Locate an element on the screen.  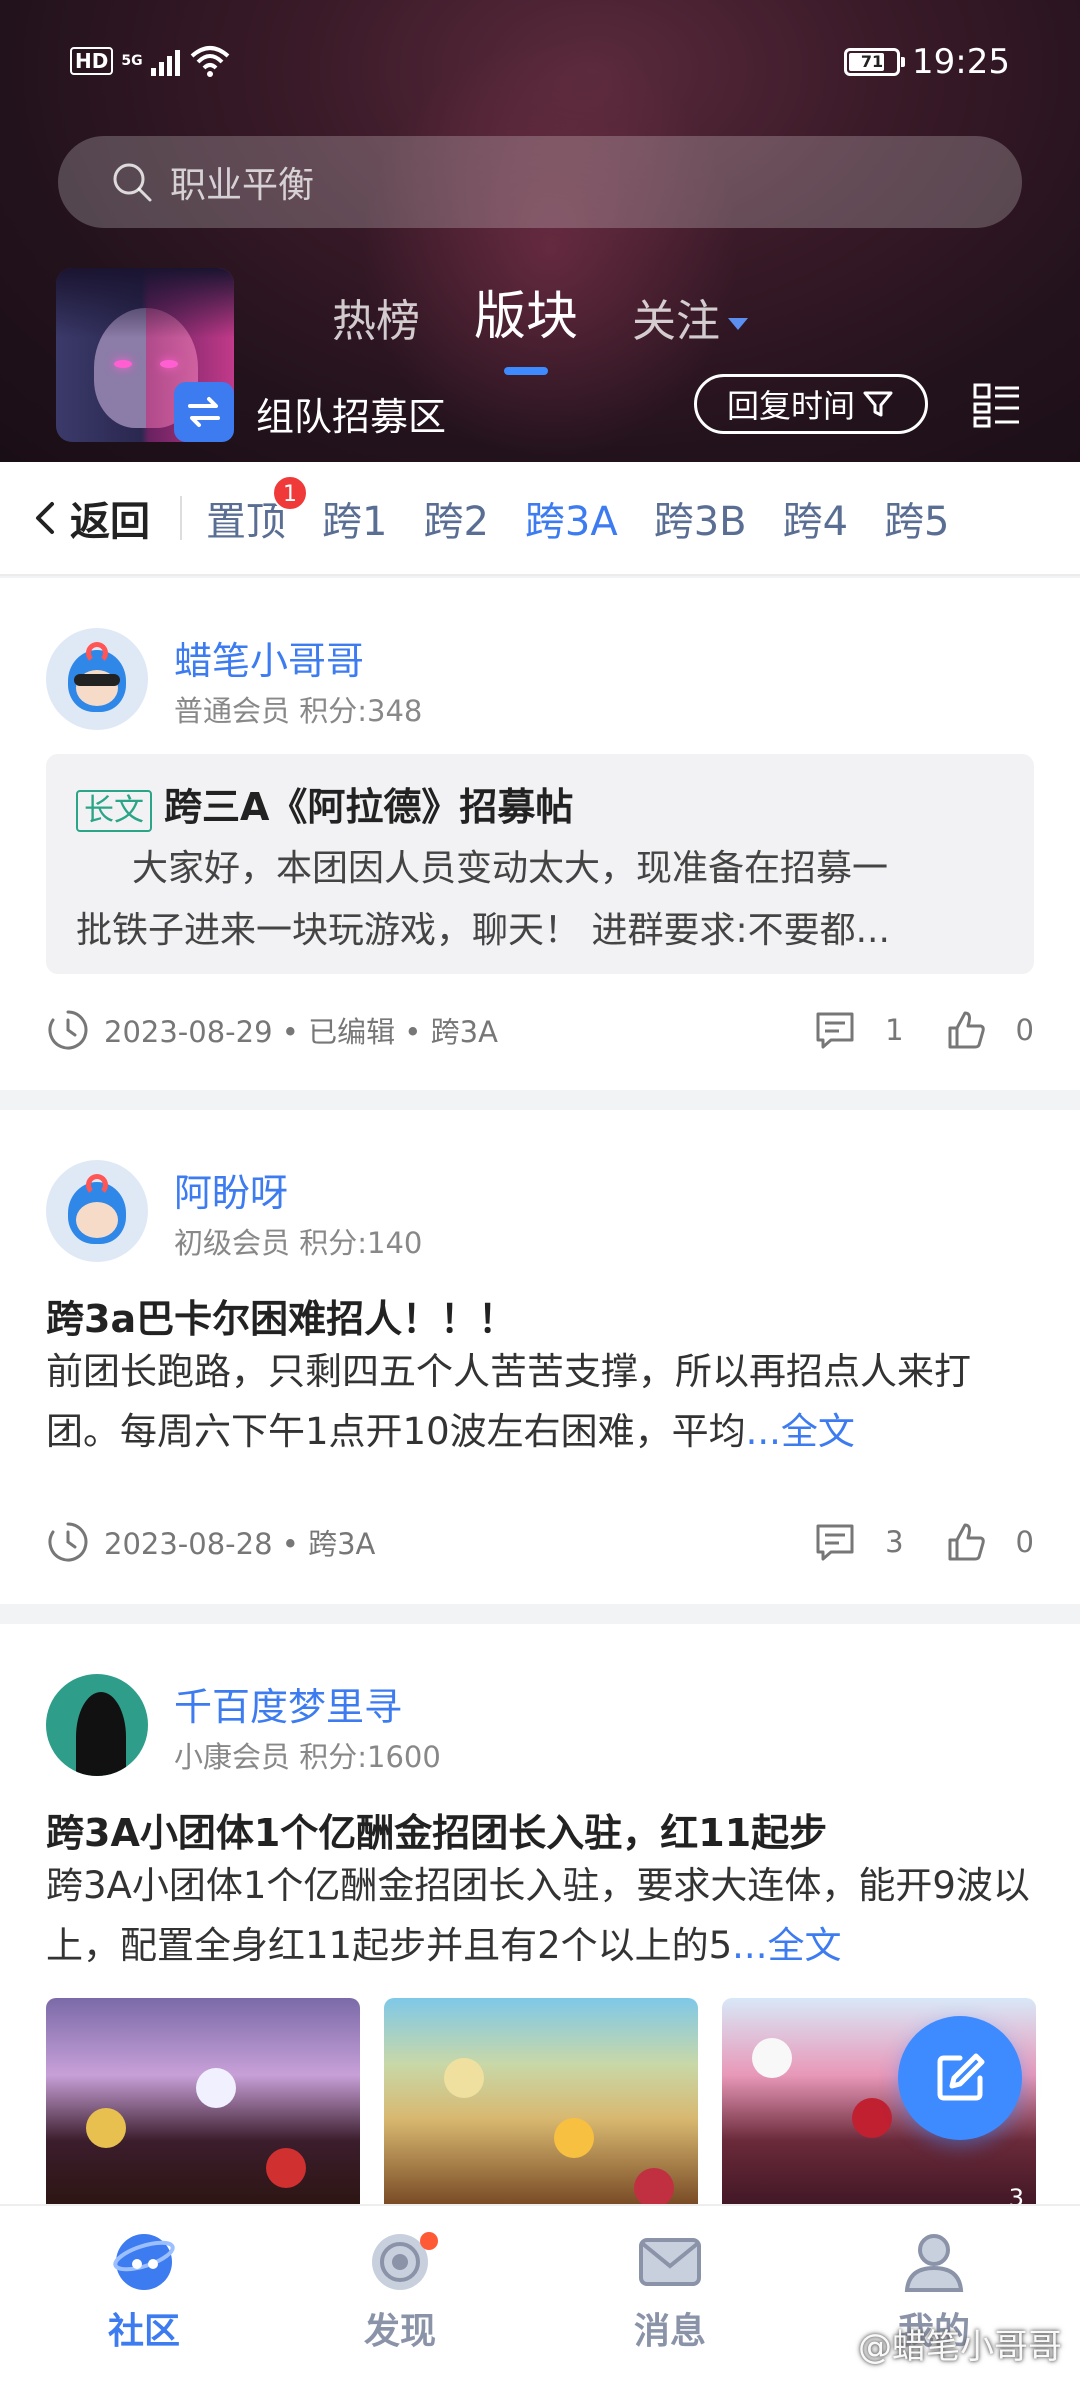
category-nav: 返回 置顶 1 跨1 跨2 跨3A 跨3B 跨4 跨5 is located at coordinates (540, 519).